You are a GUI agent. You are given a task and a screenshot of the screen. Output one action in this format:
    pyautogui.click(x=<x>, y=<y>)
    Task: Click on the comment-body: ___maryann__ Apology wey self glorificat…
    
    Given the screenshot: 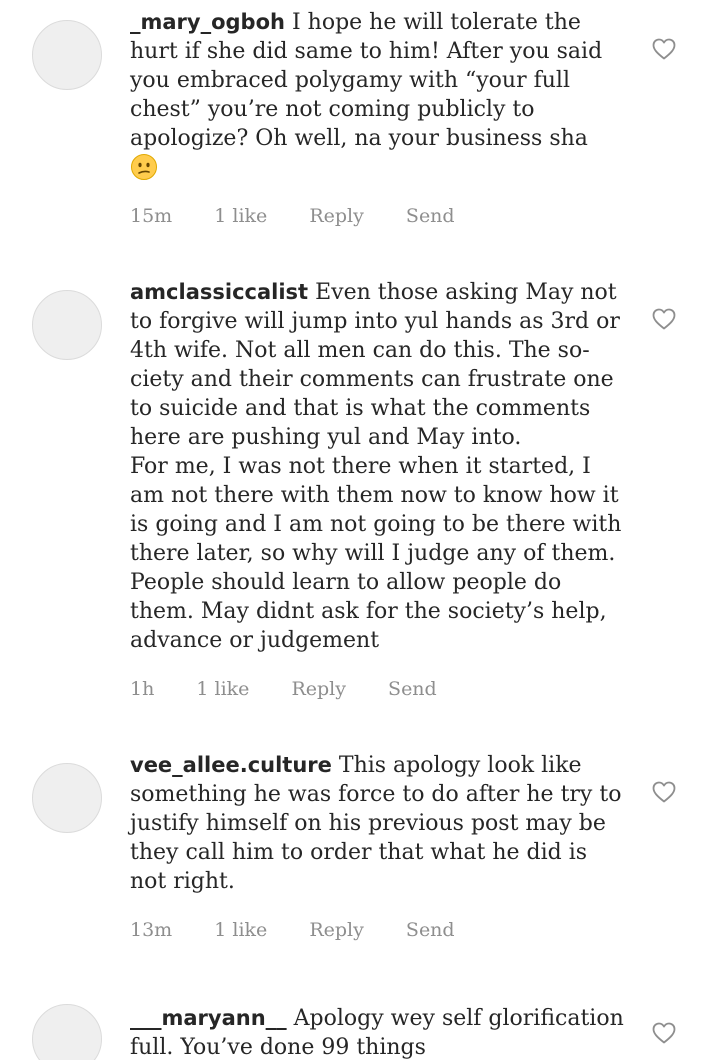 What is the action you would take?
    pyautogui.click(x=377, y=1032)
    